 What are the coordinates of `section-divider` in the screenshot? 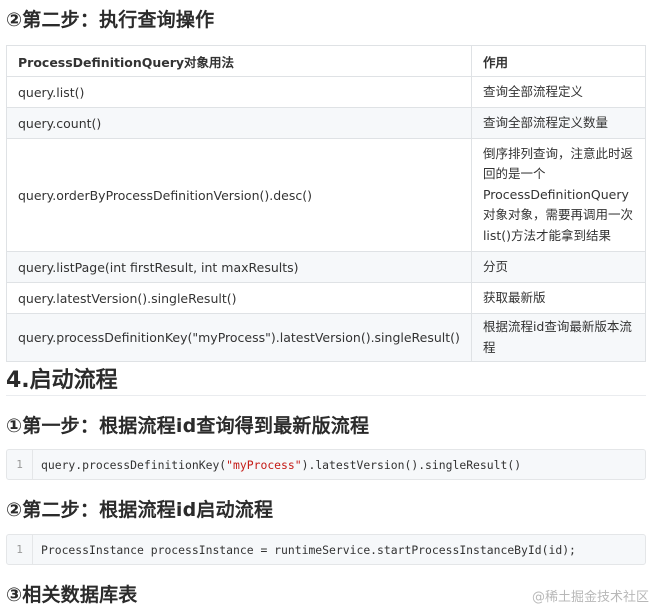 It's located at (326, 395).